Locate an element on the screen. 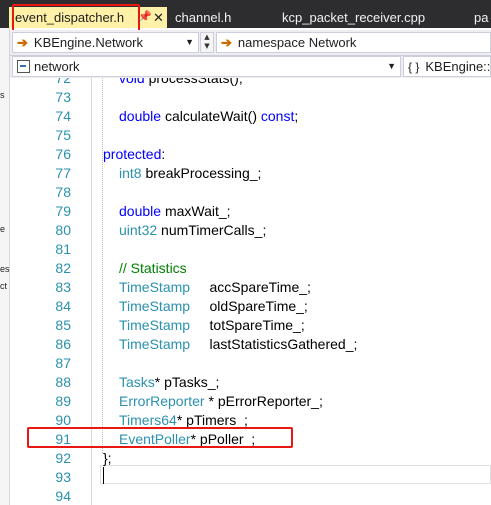 This screenshot has height=505, width=491. project-combo: ➔ KBEngine.Network ▼ is located at coordinates (105, 42).